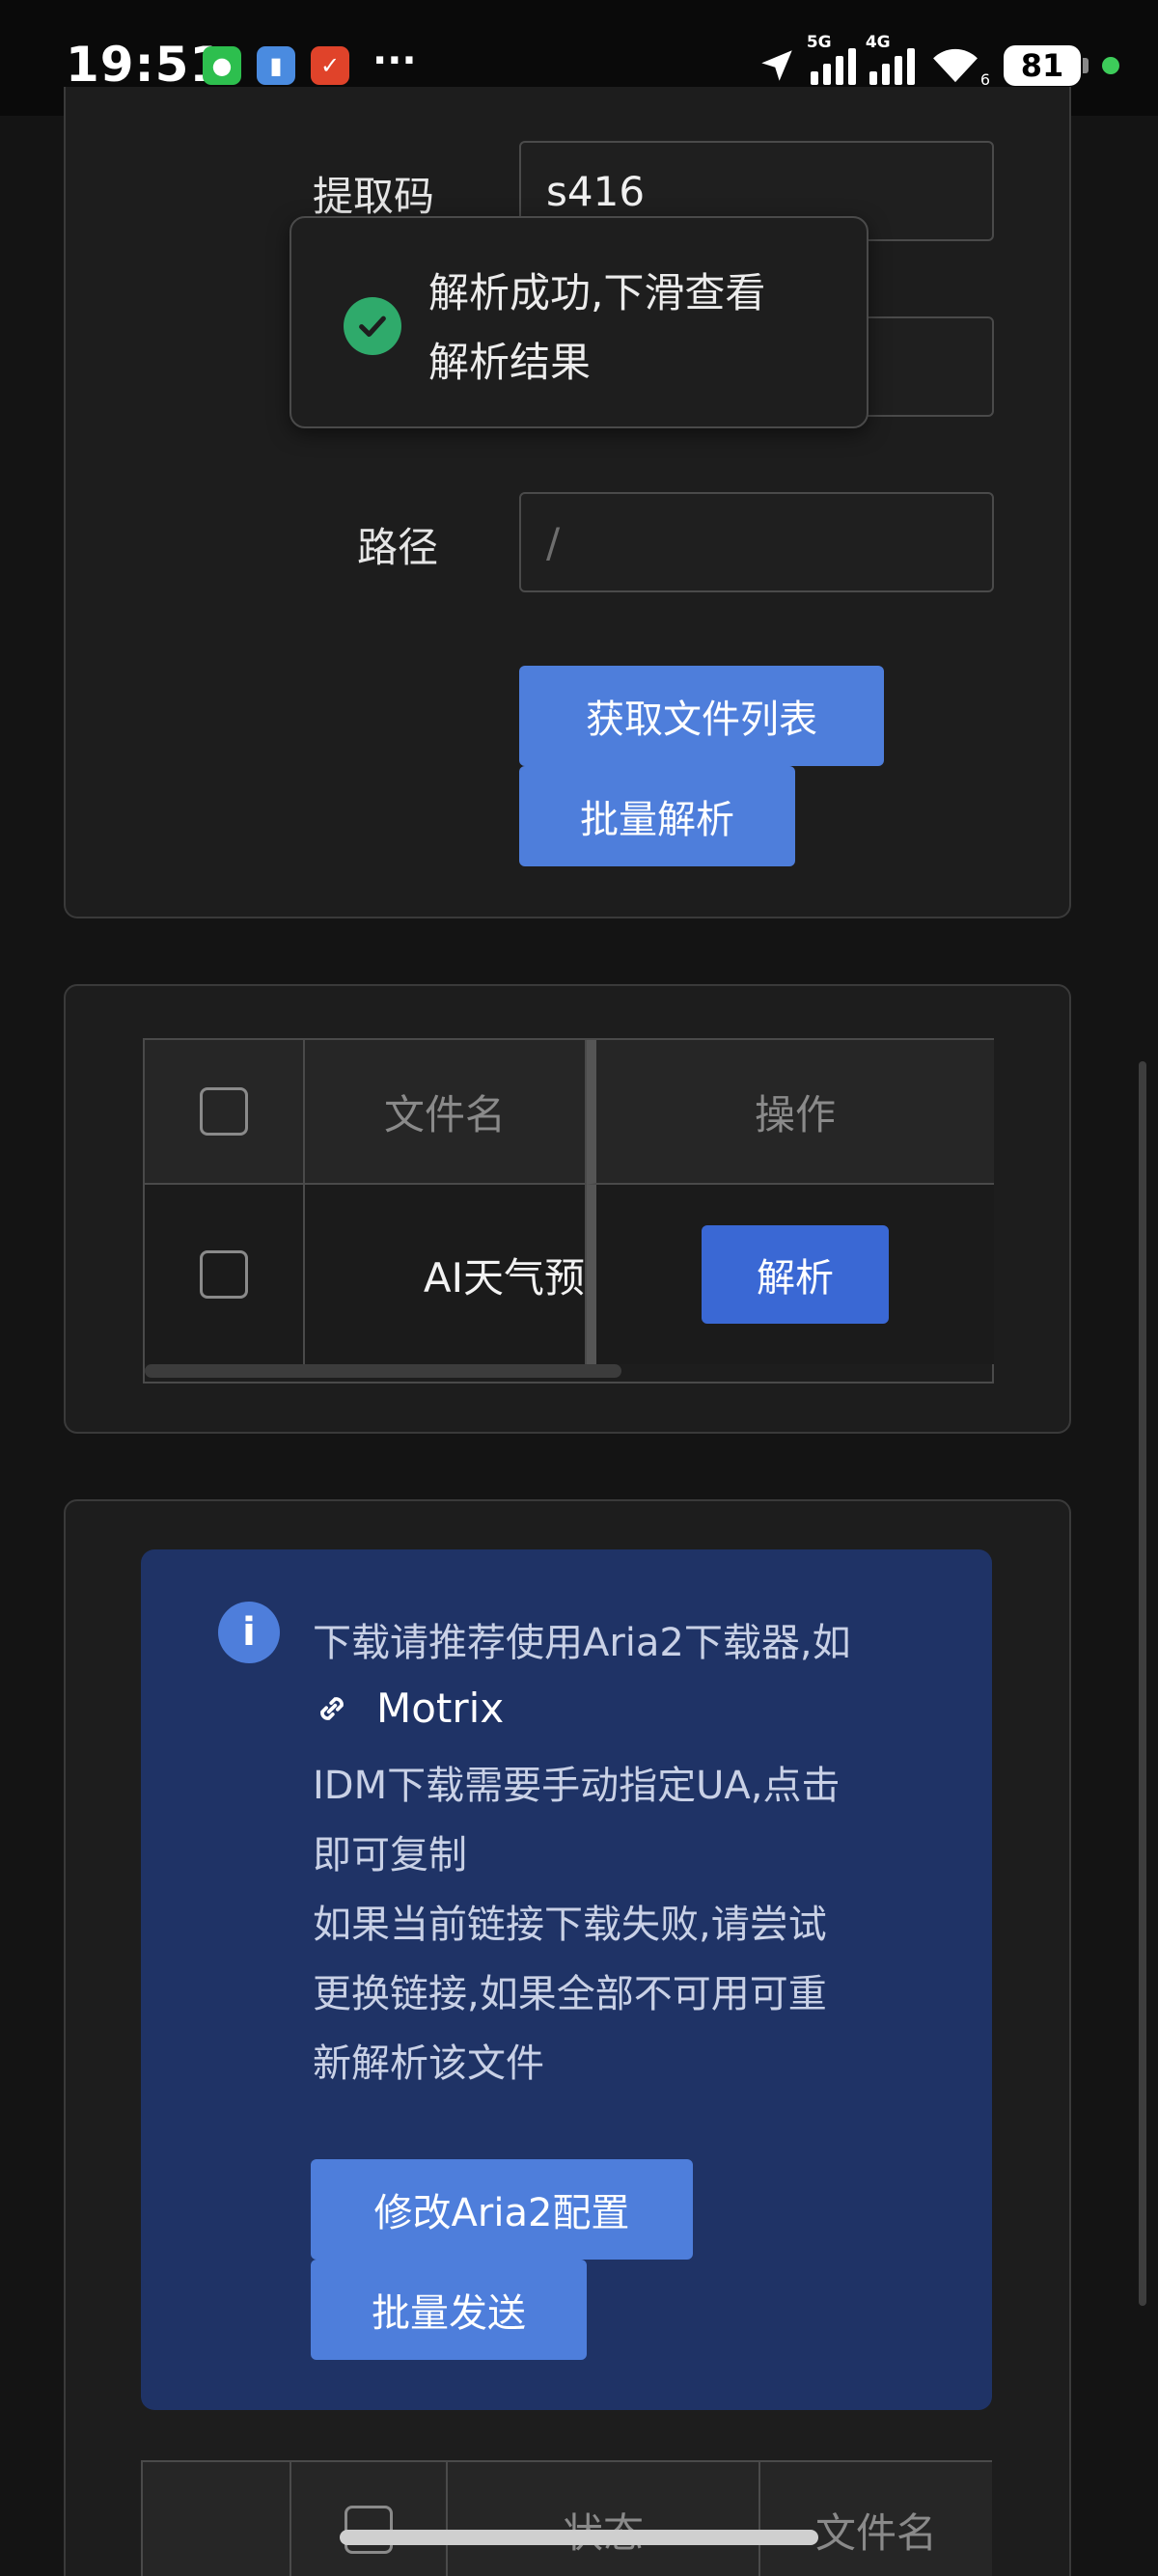 This screenshot has height=2576, width=1158. What do you see at coordinates (570, 1994) in the screenshot?
I see `alert-line-5: 更换链接,如果全部不可用可重` at bounding box center [570, 1994].